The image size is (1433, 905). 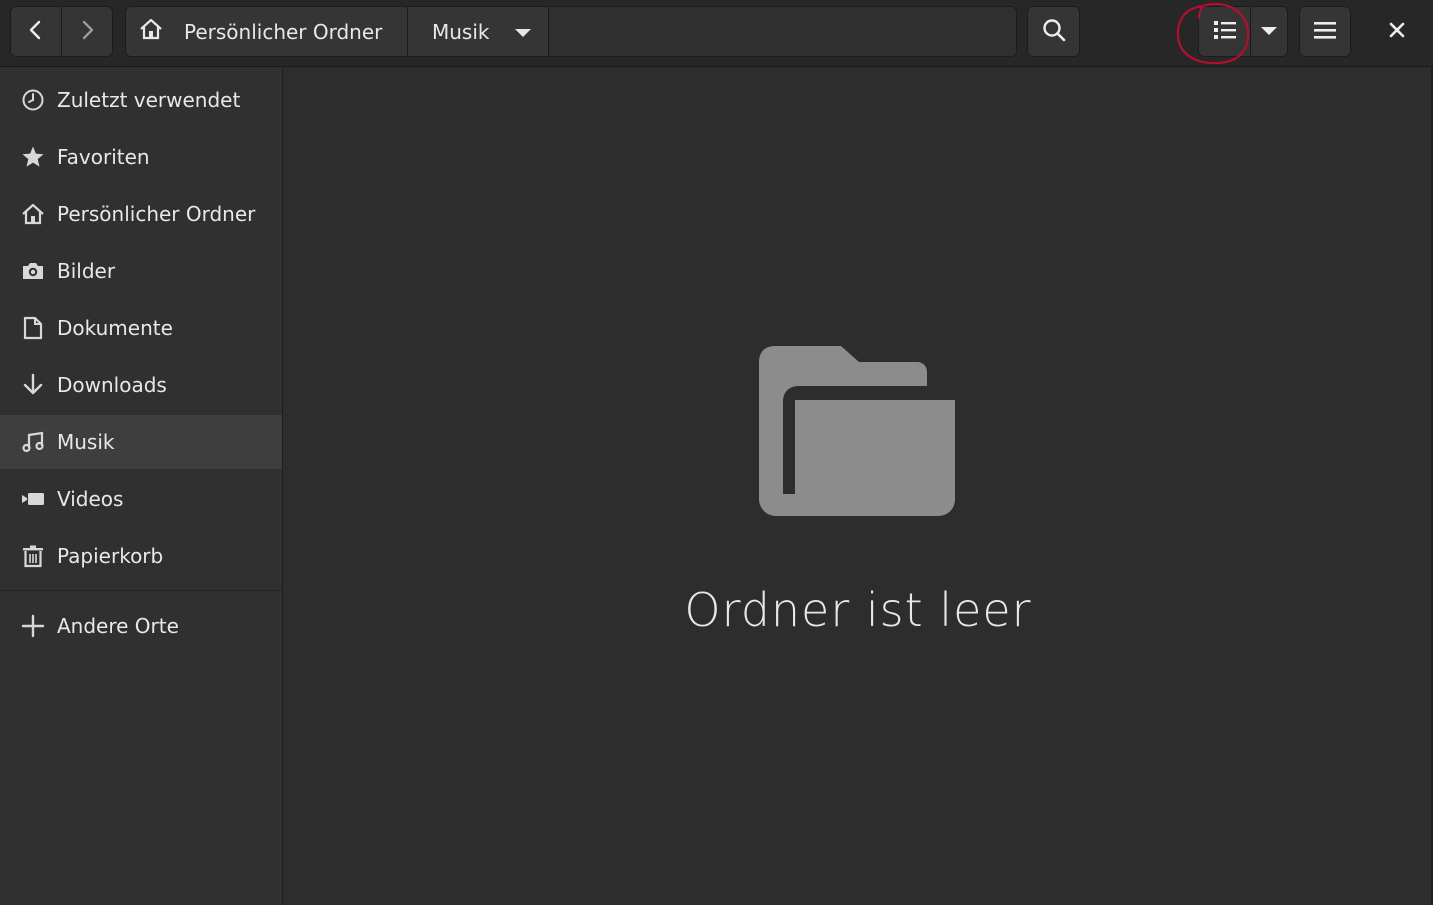 I want to click on view-options-button, so click(x=1269, y=31).